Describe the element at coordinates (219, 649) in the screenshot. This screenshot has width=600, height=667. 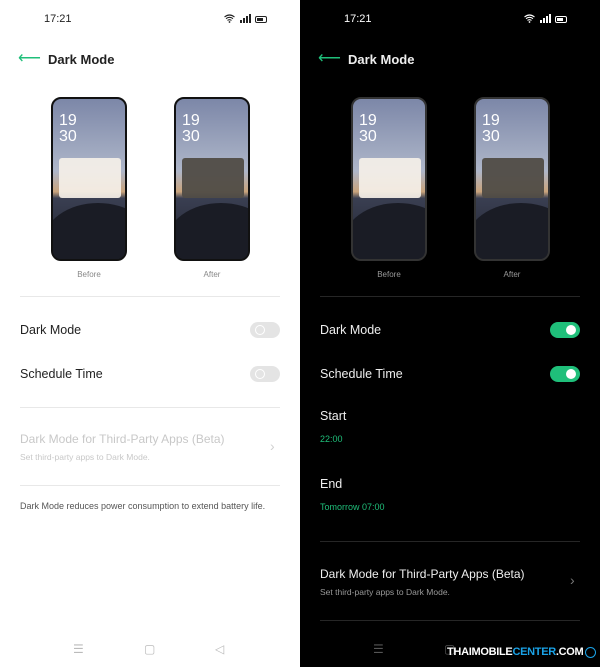
I see `back-triangle-icon: ◁` at that location.